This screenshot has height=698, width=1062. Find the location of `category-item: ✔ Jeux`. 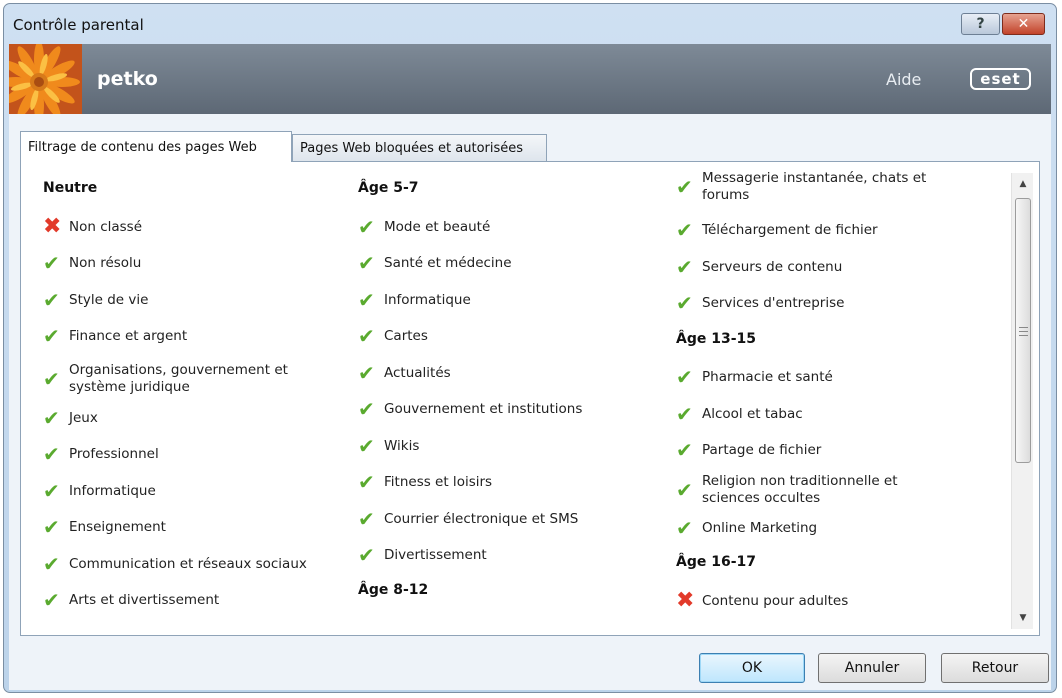

category-item: ✔ Jeux is located at coordinates (193, 418).